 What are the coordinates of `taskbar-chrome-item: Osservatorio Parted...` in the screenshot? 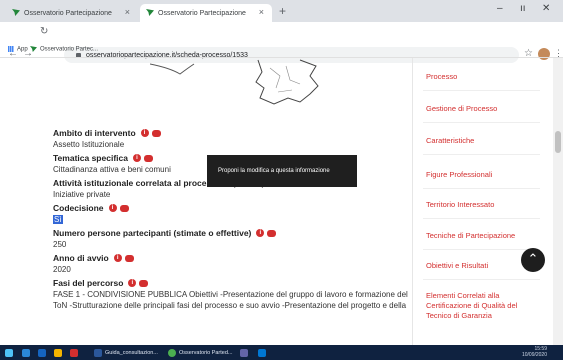 It's located at (200, 352).